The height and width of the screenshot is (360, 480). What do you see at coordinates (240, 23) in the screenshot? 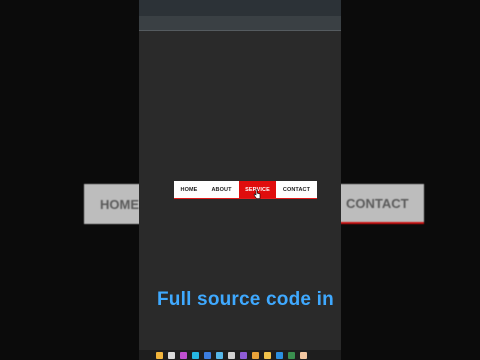
I see `browser-toolbar` at bounding box center [240, 23].